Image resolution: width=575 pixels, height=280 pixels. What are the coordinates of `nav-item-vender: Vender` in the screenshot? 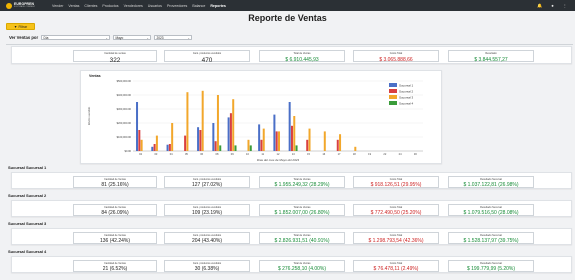 It's located at (57, 6).